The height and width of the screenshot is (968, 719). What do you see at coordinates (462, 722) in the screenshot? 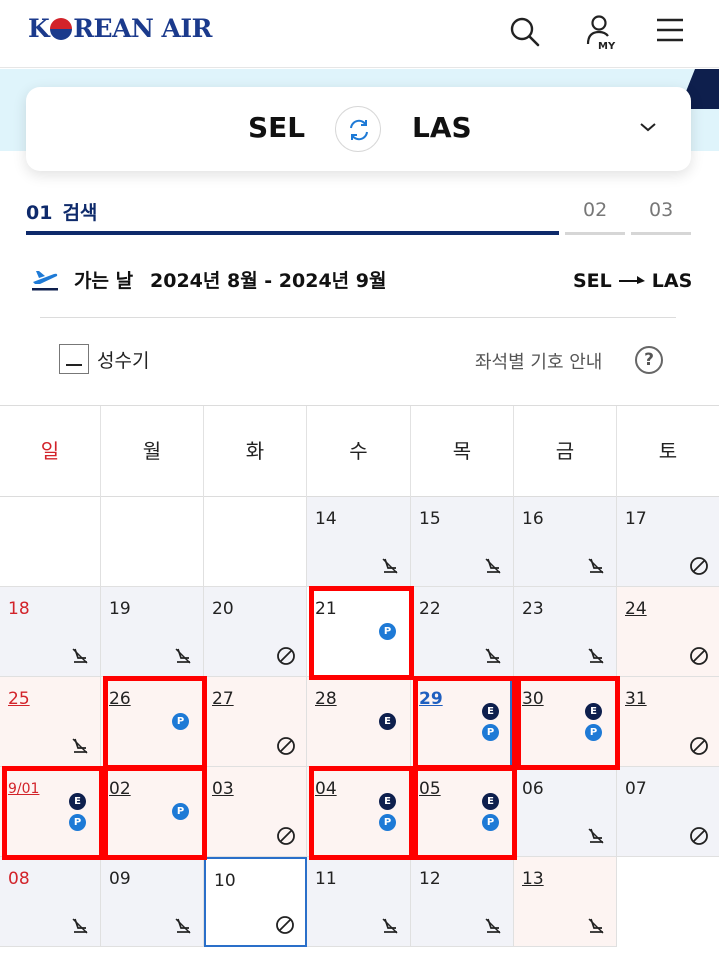
I see `calendar-day-cell: 29 E P` at bounding box center [462, 722].